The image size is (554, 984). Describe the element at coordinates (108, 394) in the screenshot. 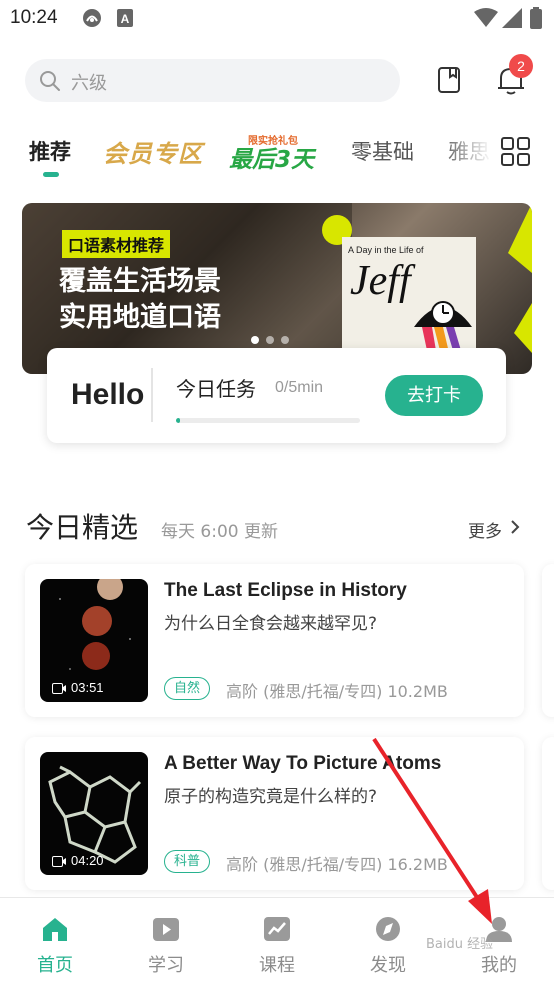

I see `hello-logo: Hello` at that location.